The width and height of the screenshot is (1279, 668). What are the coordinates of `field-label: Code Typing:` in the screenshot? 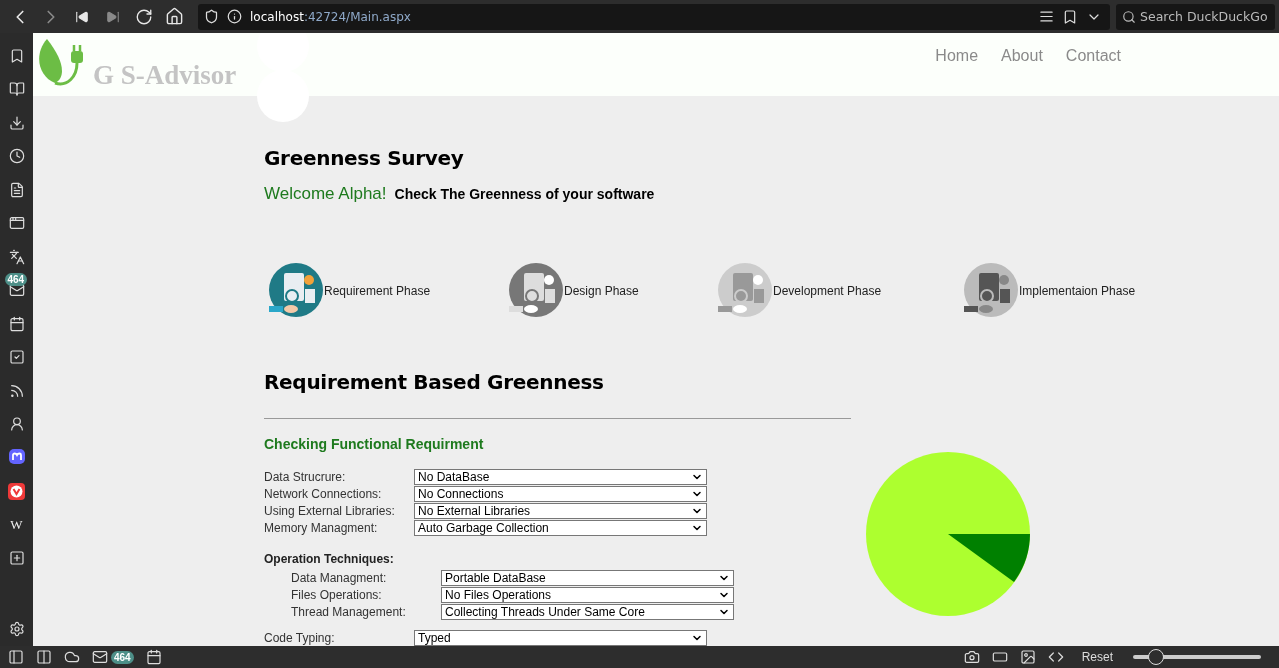 It's located at (300, 637).